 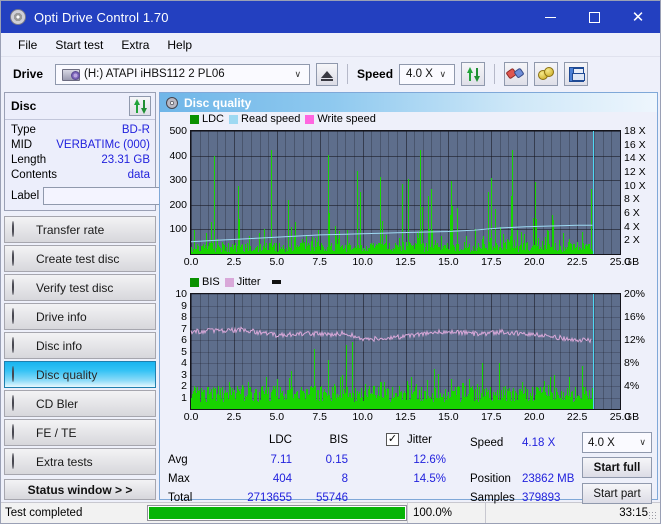 I want to click on jitter-checkbox: ✓, so click(x=392, y=439).